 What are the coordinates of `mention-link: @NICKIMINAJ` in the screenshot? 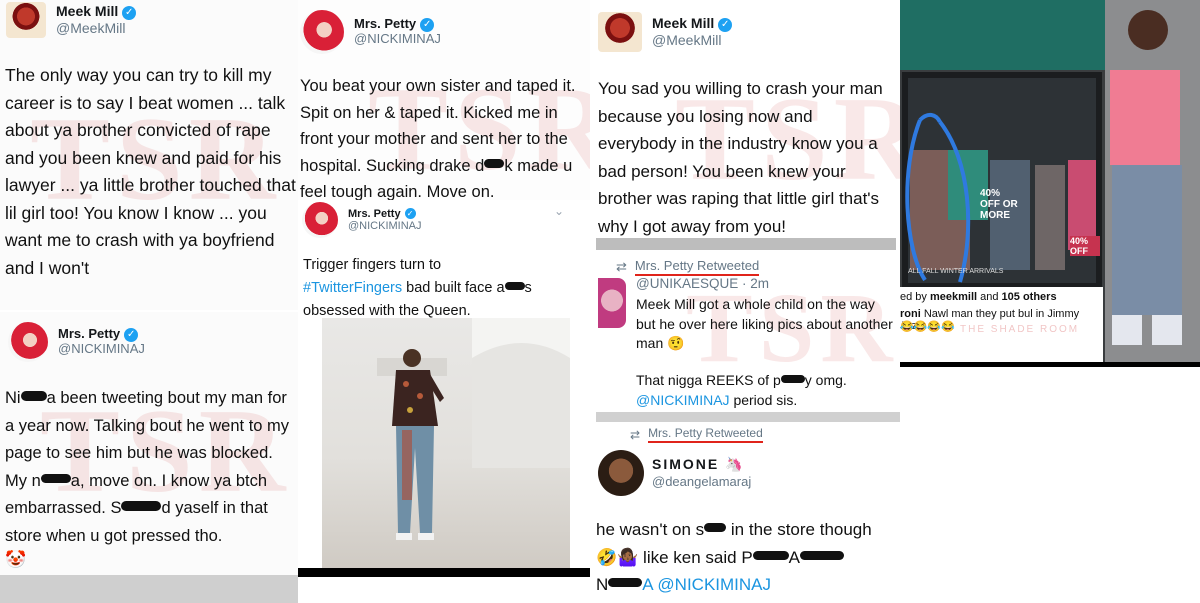 It's located at (683, 400).